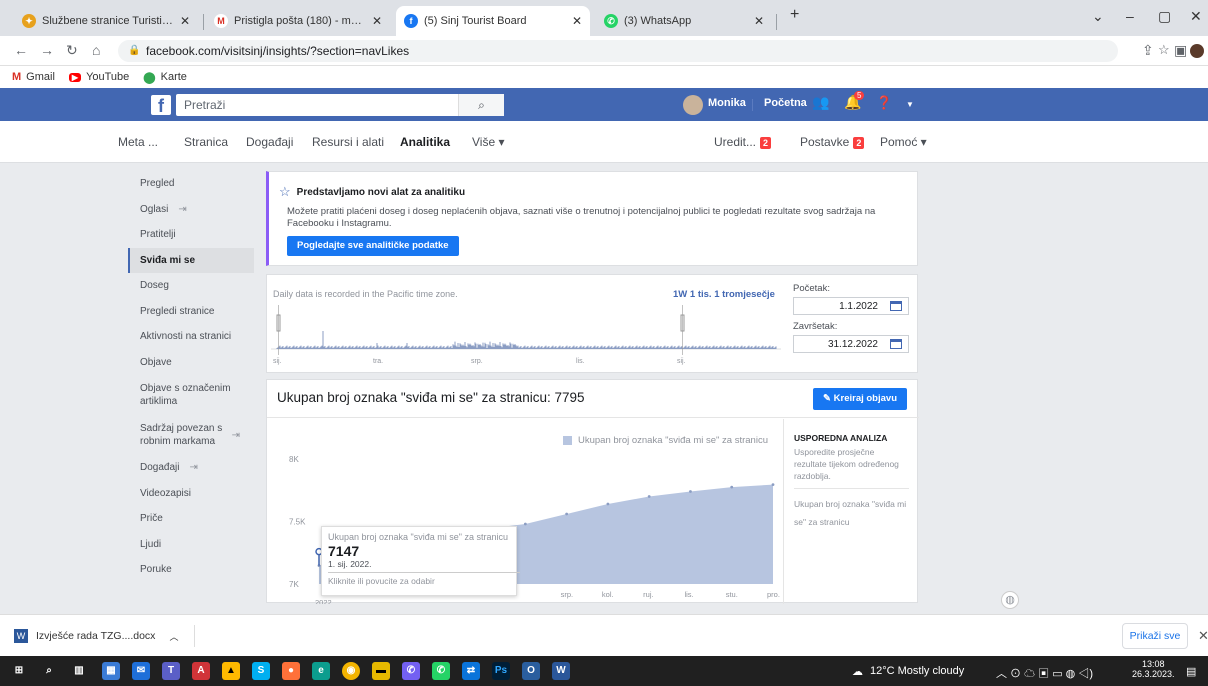  What do you see at coordinates (171, 671) in the screenshot?
I see `teams-app-icon: T` at bounding box center [171, 671].